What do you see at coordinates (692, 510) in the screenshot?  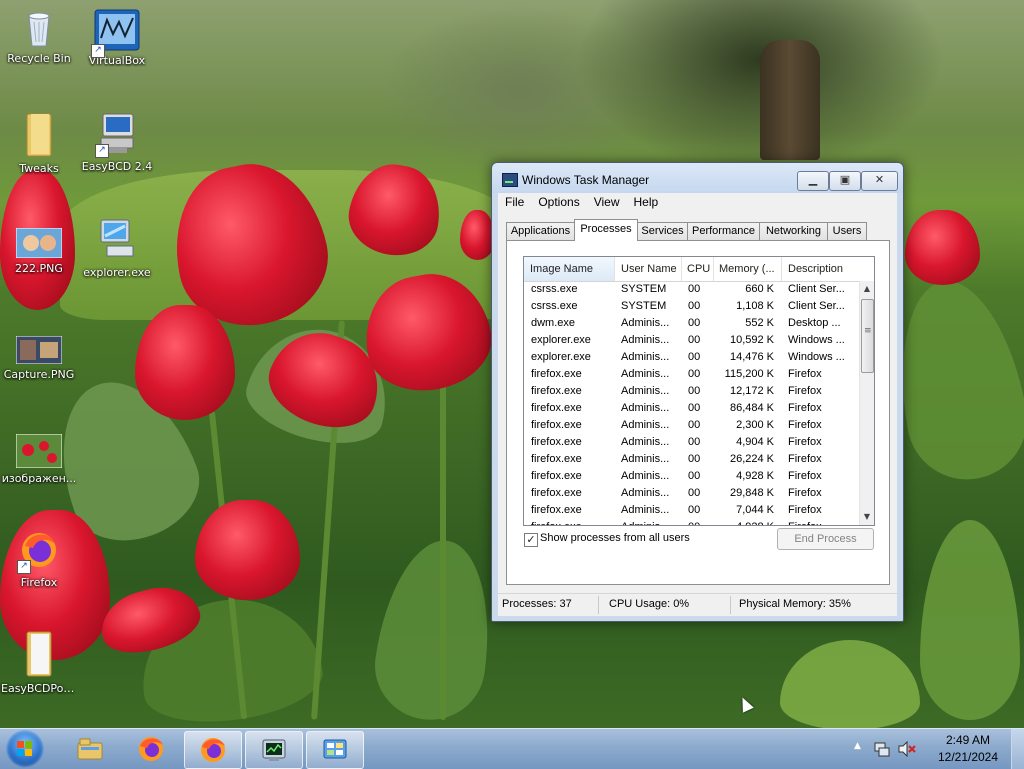 I see `table-row: firefox.exe Adminis... 00 7,044 K Firefox` at bounding box center [692, 510].